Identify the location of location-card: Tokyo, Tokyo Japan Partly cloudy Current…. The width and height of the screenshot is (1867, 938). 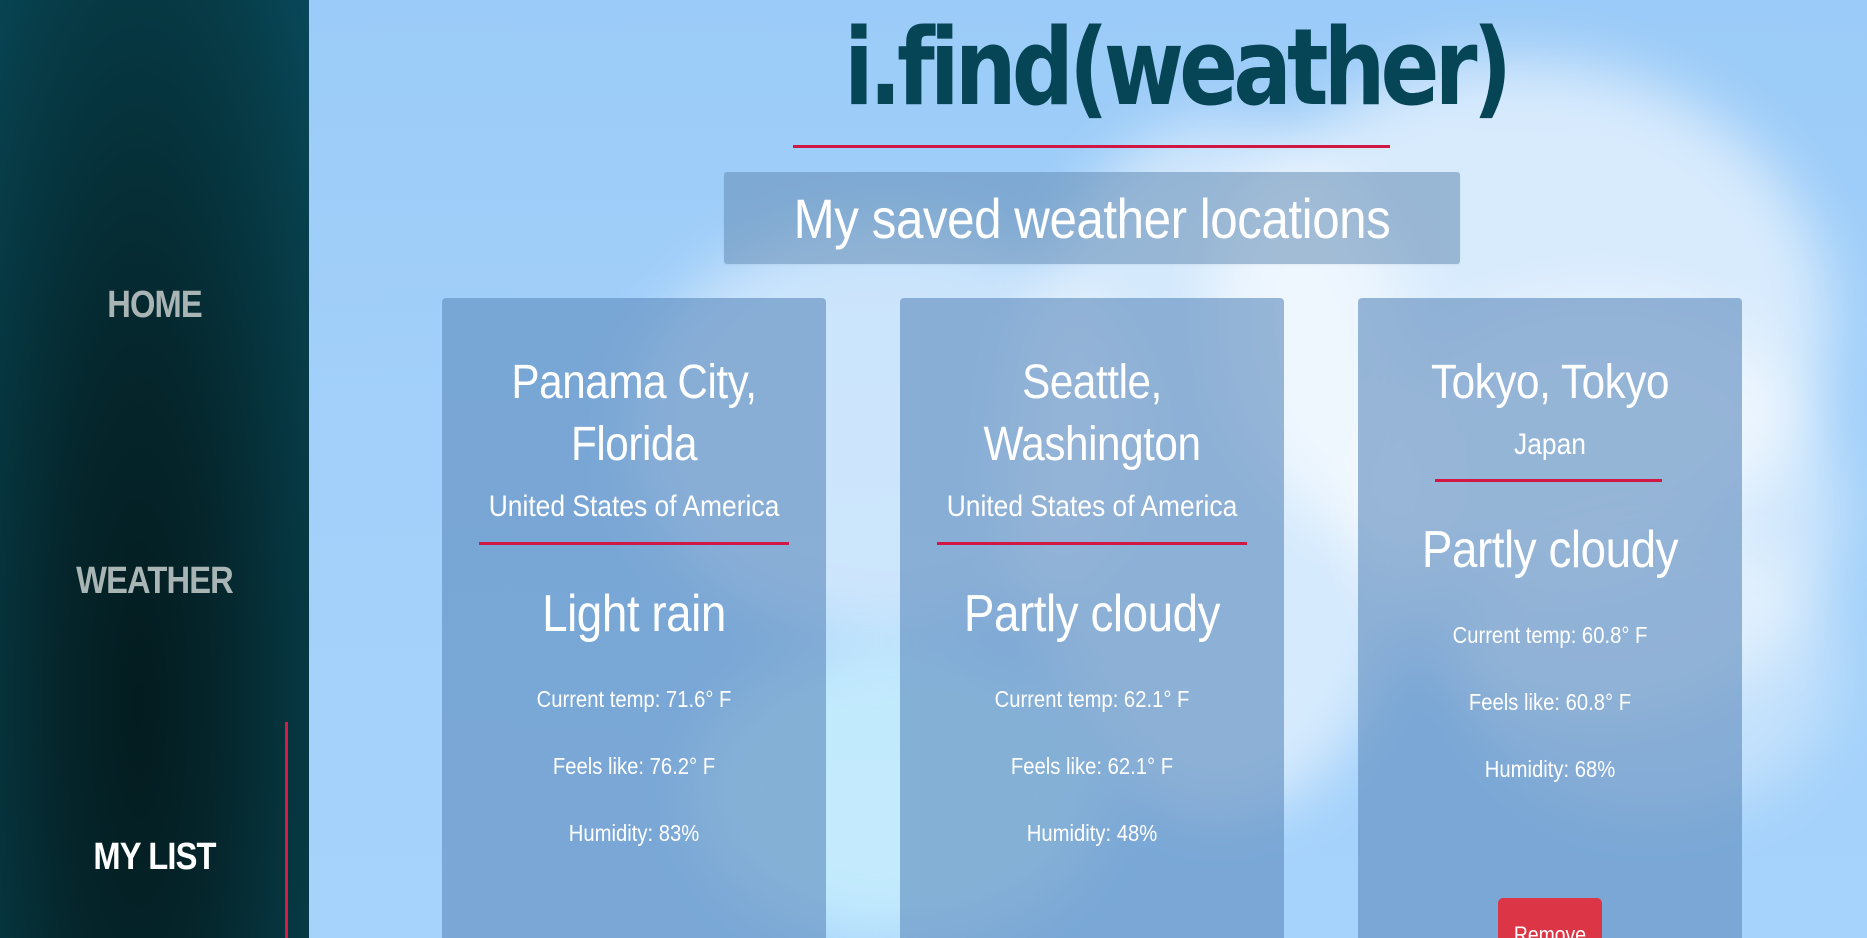
(1550, 618).